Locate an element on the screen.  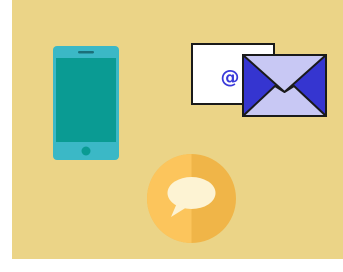
at-symbol: @ is located at coordinates (230, 77).